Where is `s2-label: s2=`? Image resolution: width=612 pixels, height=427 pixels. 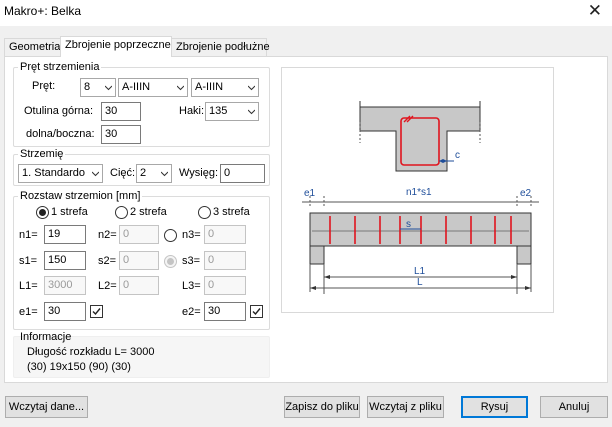
s2-label: s2= is located at coordinates (107, 261).